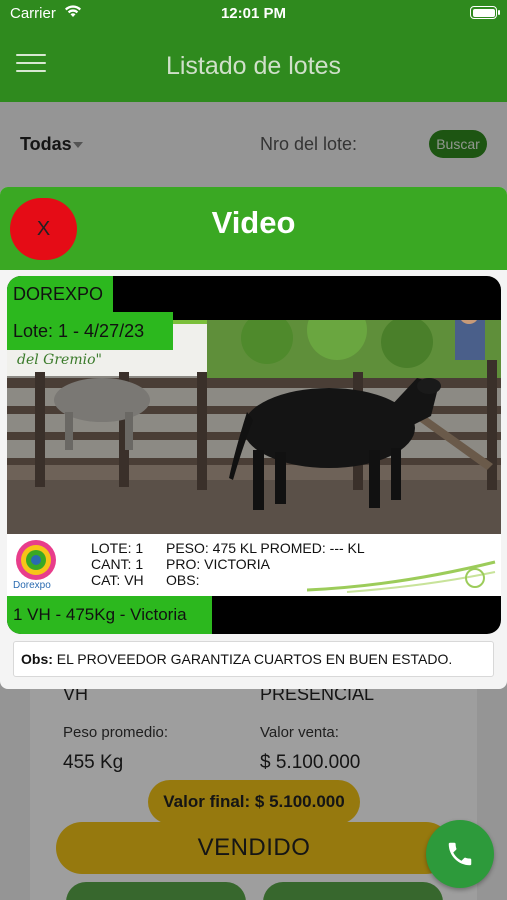 The height and width of the screenshot is (900, 507). I want to click on phone-icon, so click(460, 854).